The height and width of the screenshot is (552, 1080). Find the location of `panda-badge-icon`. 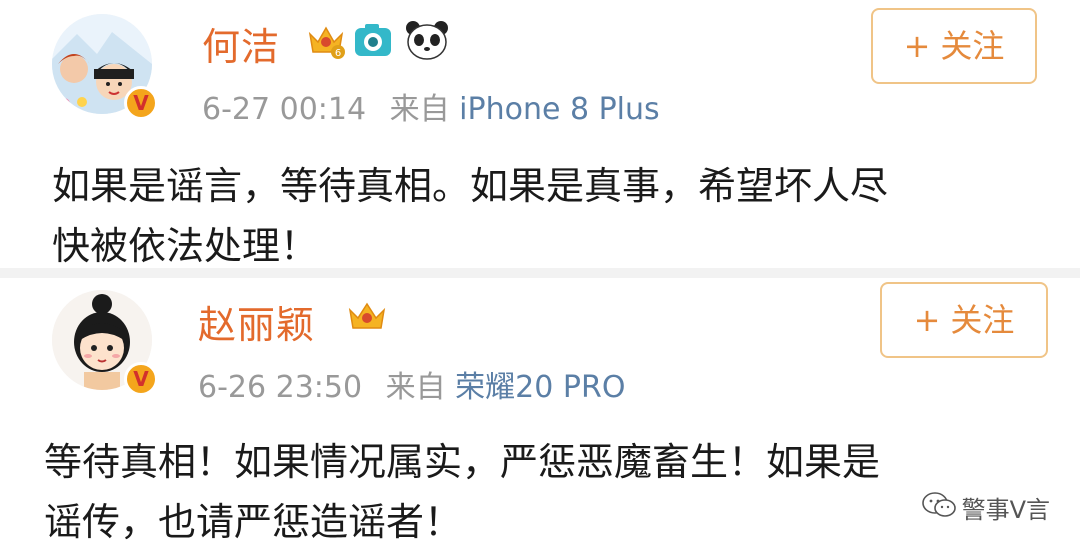

panda-badge-icon is located at coordinates (427, 42).